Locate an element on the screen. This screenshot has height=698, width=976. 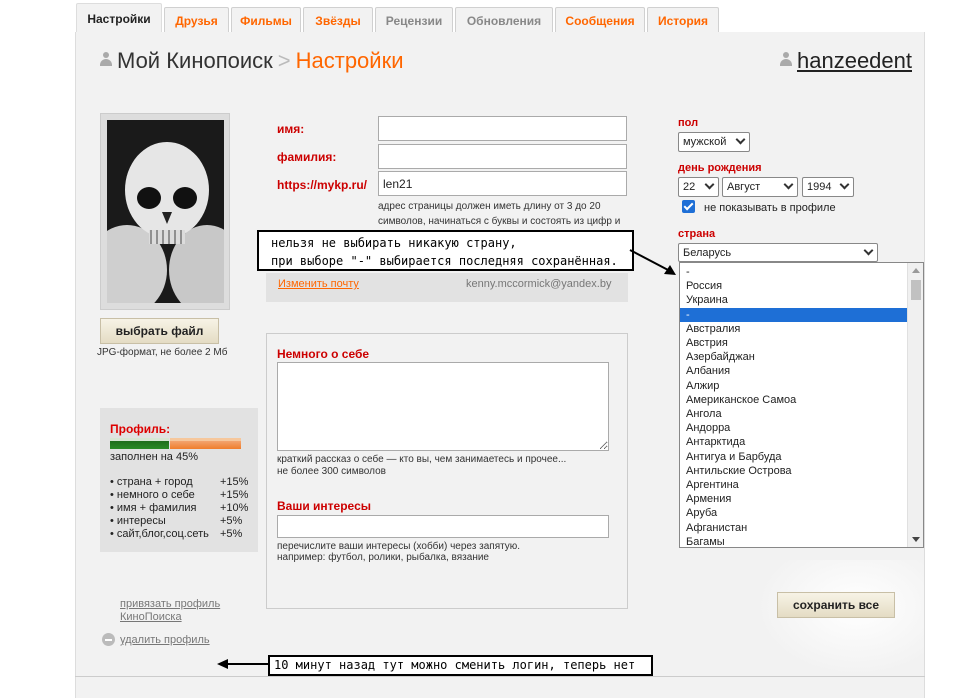
country-option: Андорра is located at coordinates (794, 428).